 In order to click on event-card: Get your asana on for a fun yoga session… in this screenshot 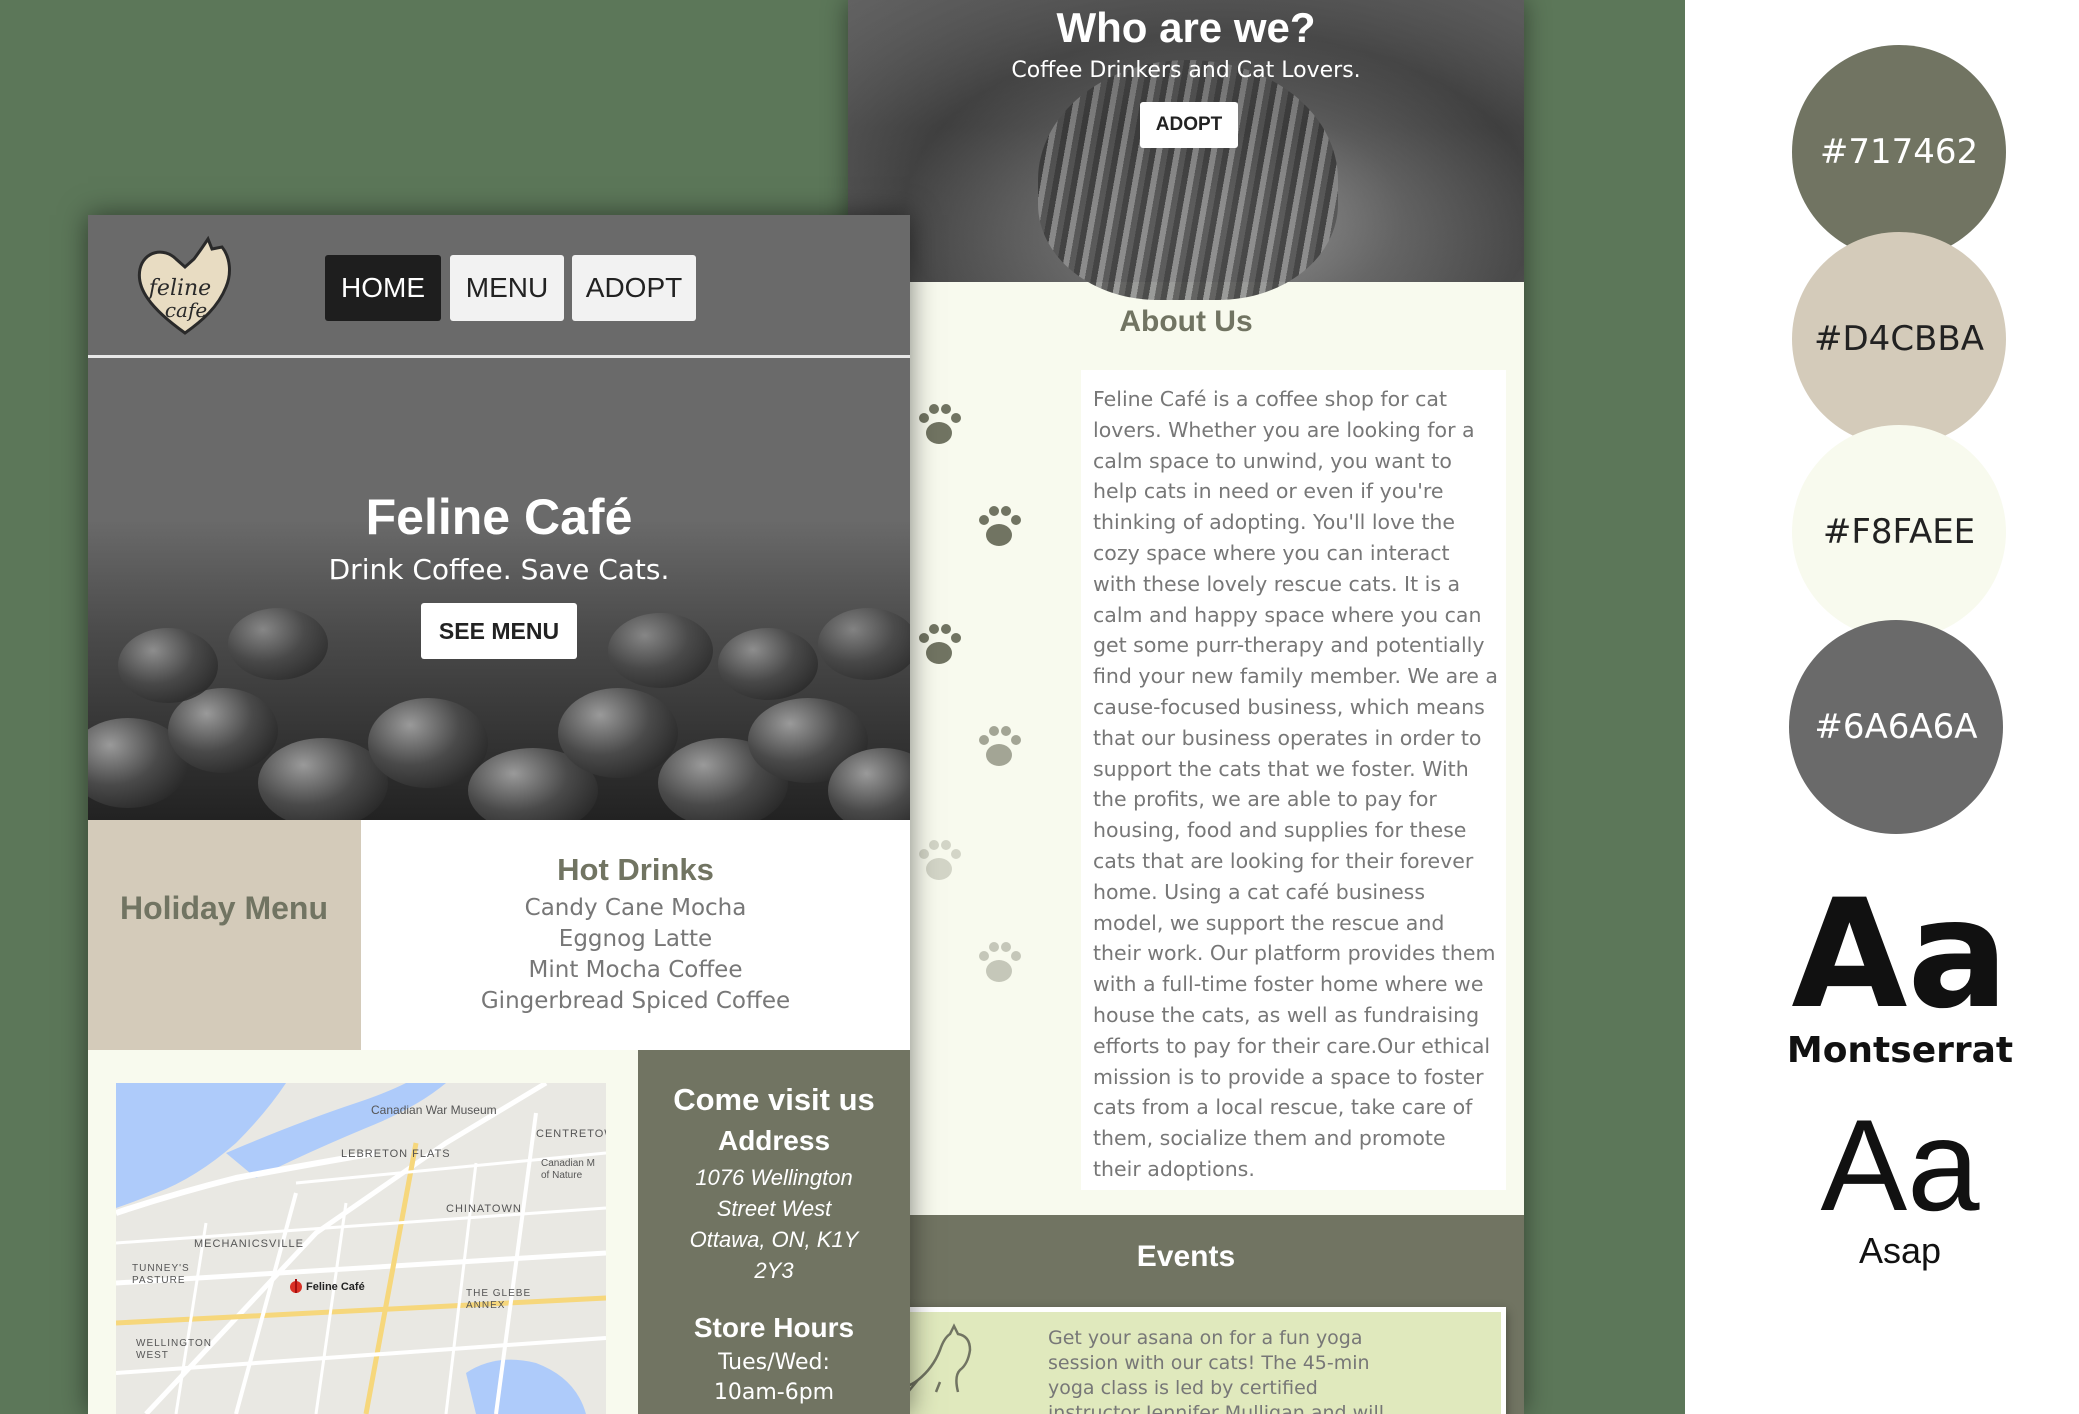, I will do `click(1177, 1360)`.